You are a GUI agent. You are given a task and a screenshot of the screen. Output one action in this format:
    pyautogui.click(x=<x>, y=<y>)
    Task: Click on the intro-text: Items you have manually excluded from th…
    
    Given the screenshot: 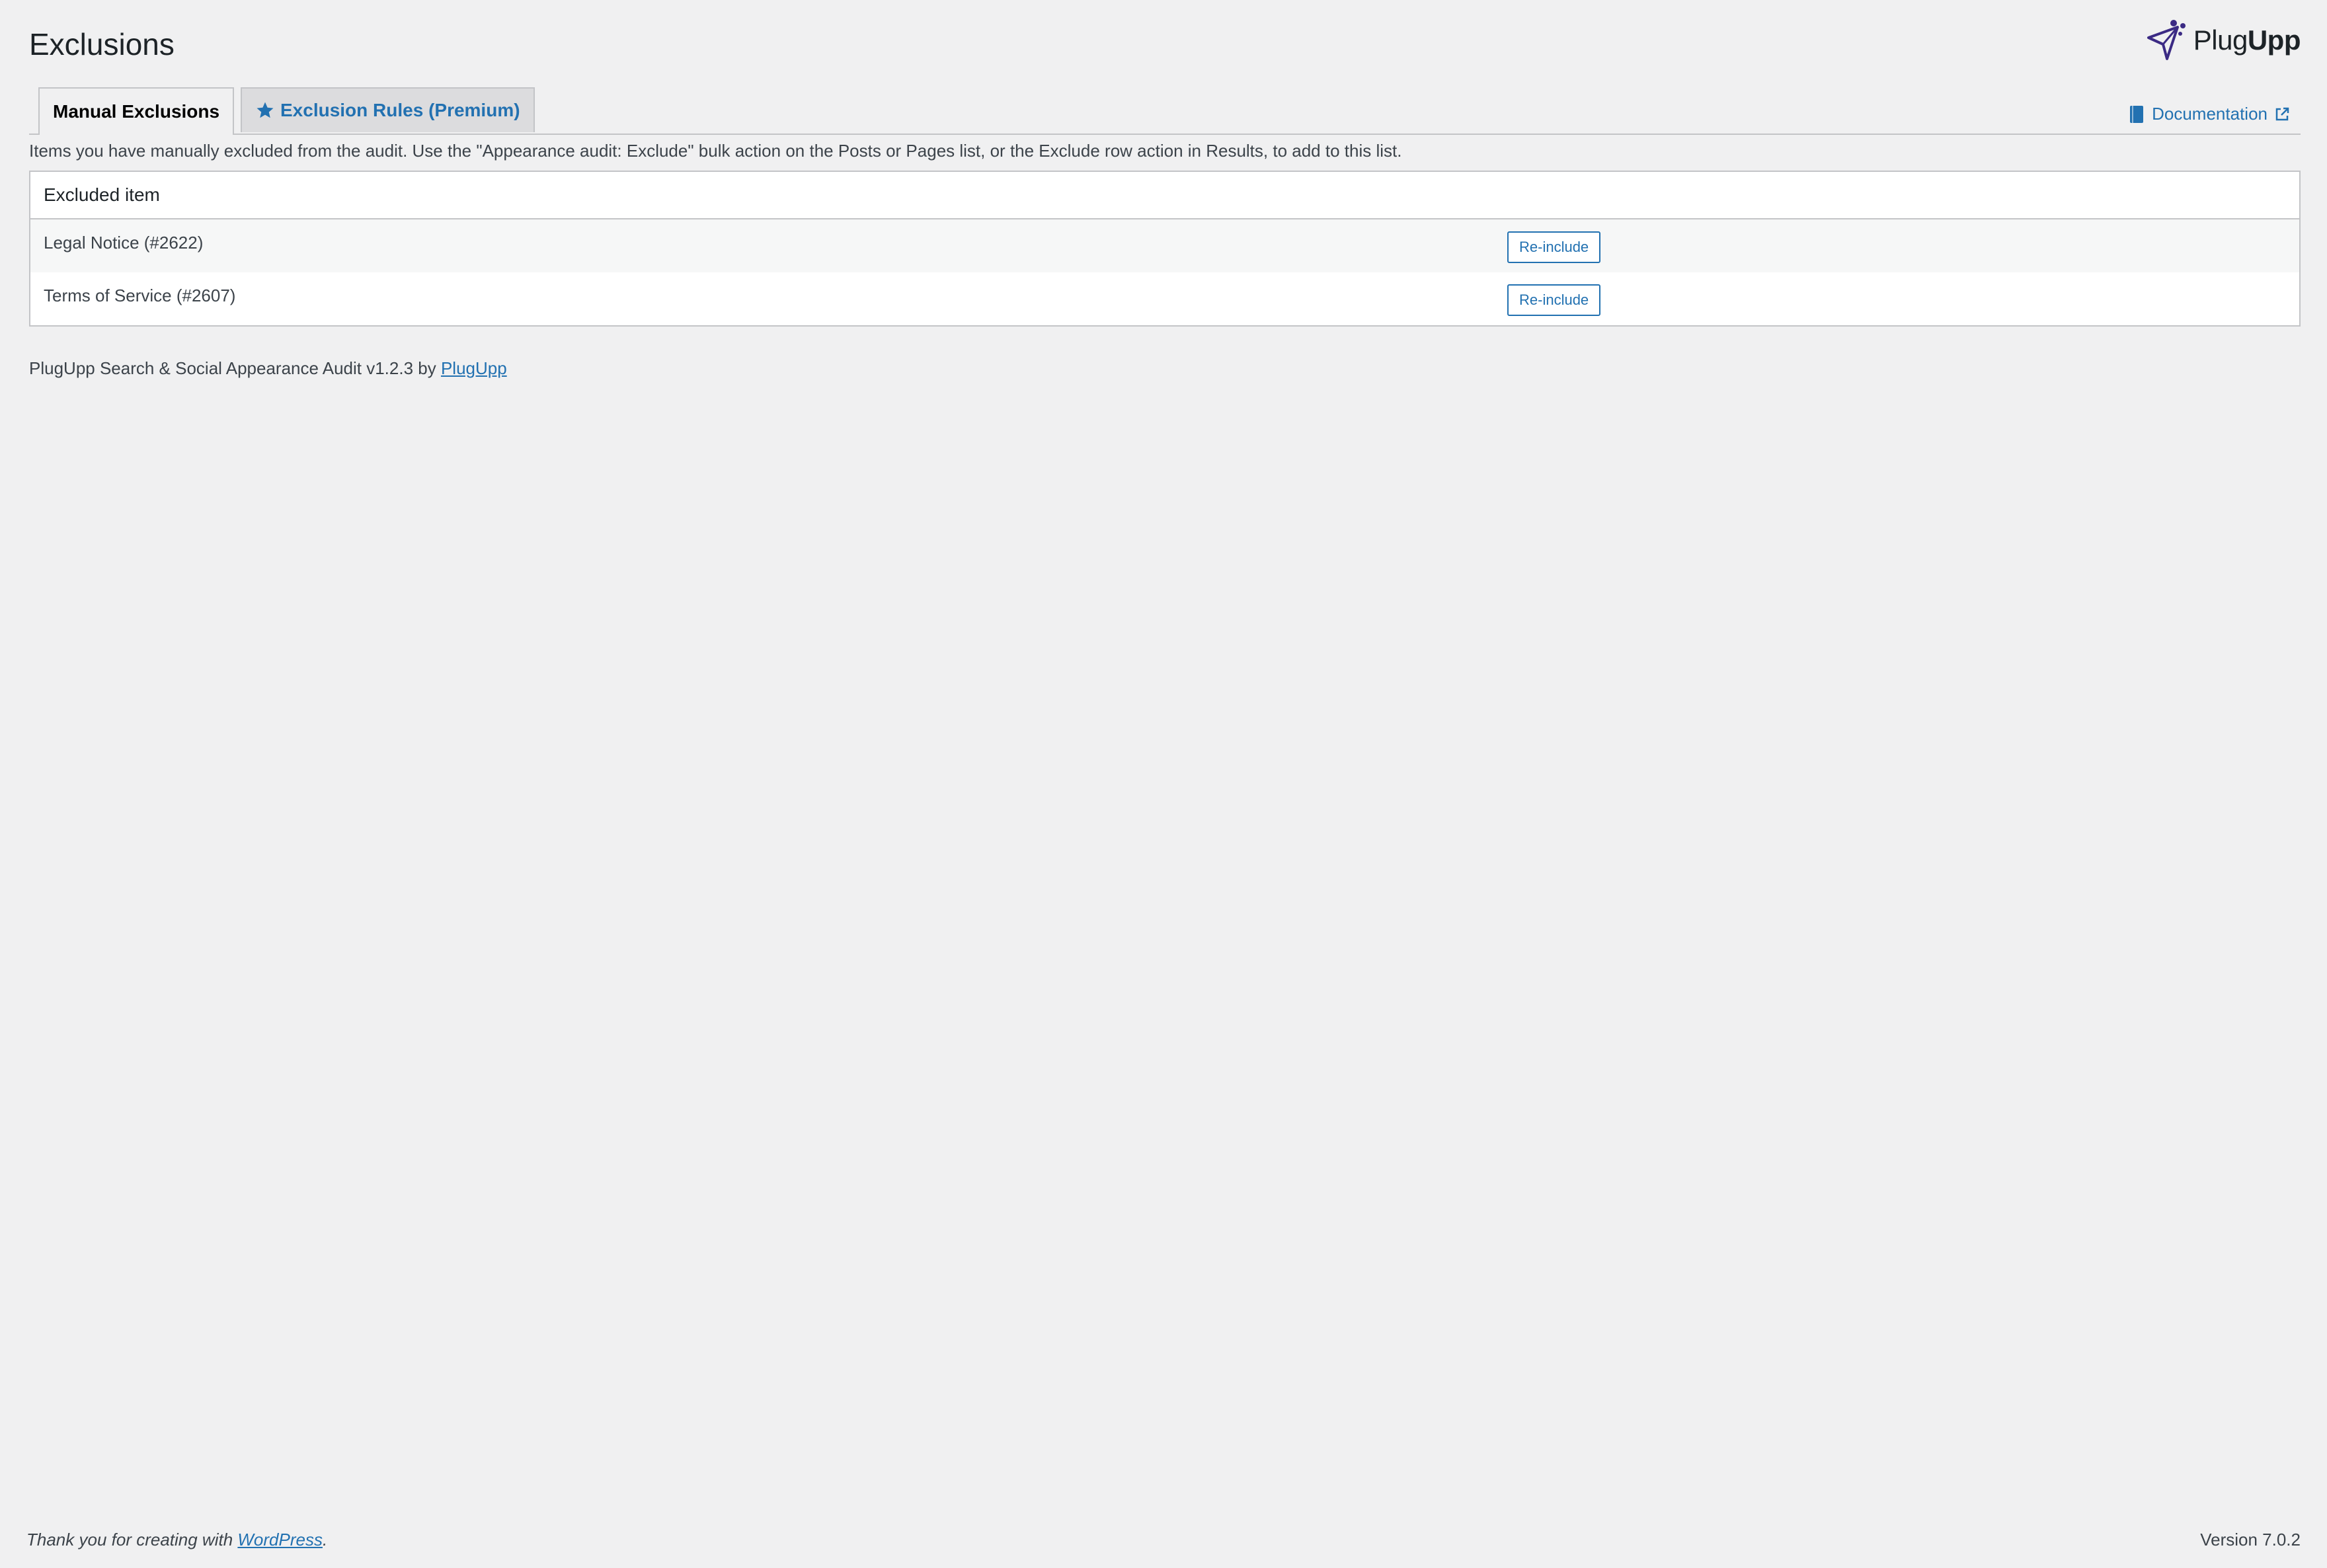 What is the action you would take?
    pyautogui.click(x=715, y=151)
    